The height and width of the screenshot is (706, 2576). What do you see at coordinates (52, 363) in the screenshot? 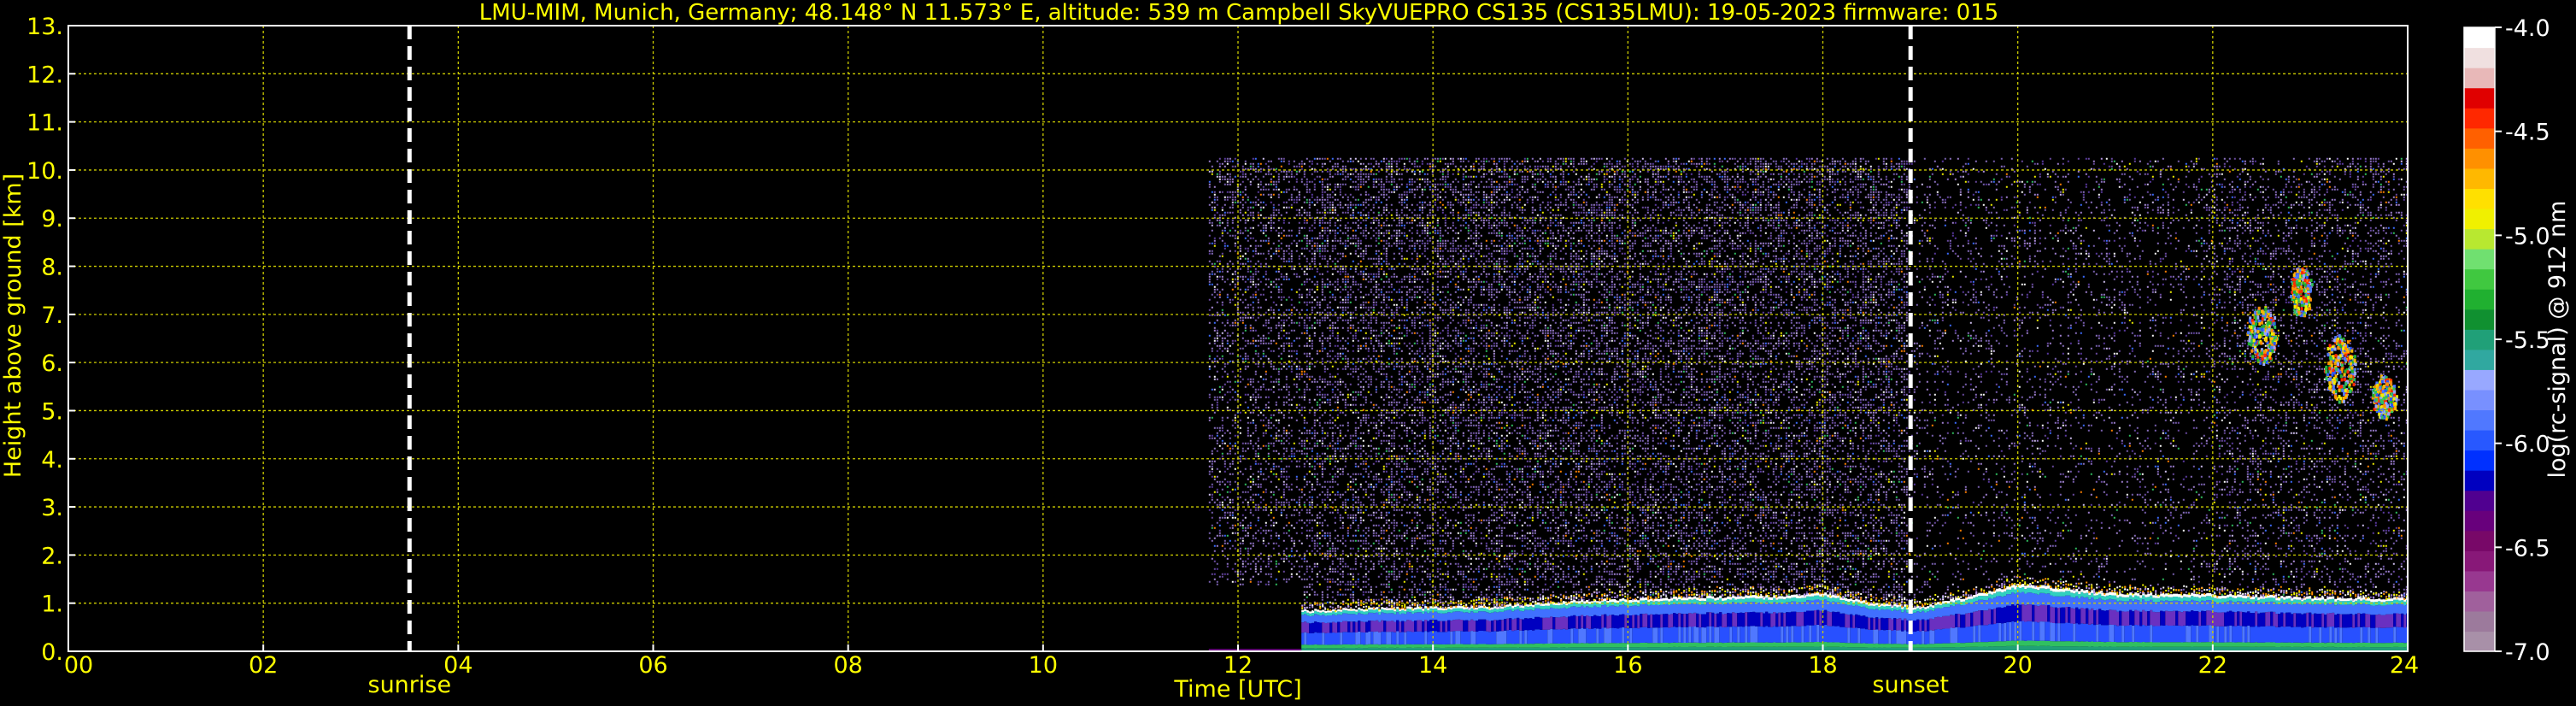
I see `y-tick-label: 6.` at bounding box center [52, 363].